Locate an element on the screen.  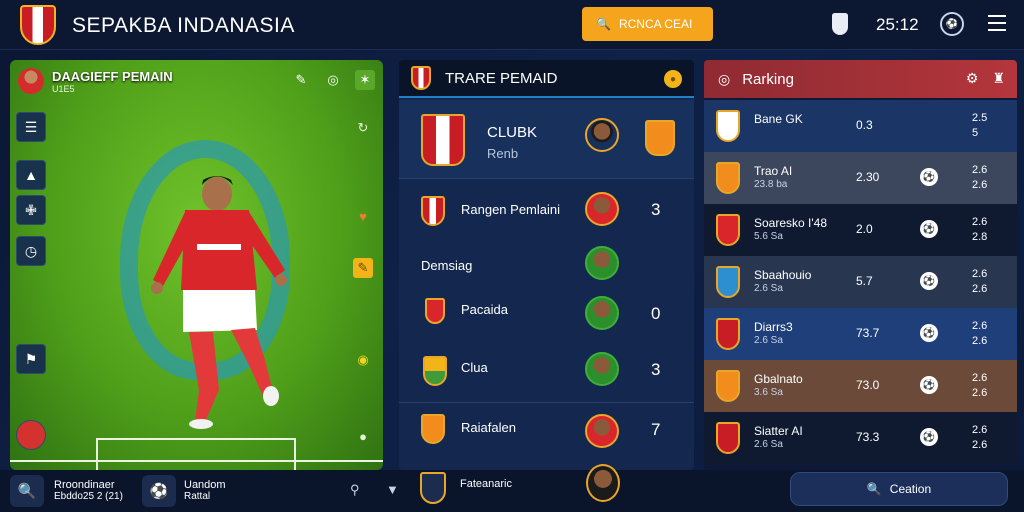
team-row-label: Pacaida is located at coordinates (484, 309).